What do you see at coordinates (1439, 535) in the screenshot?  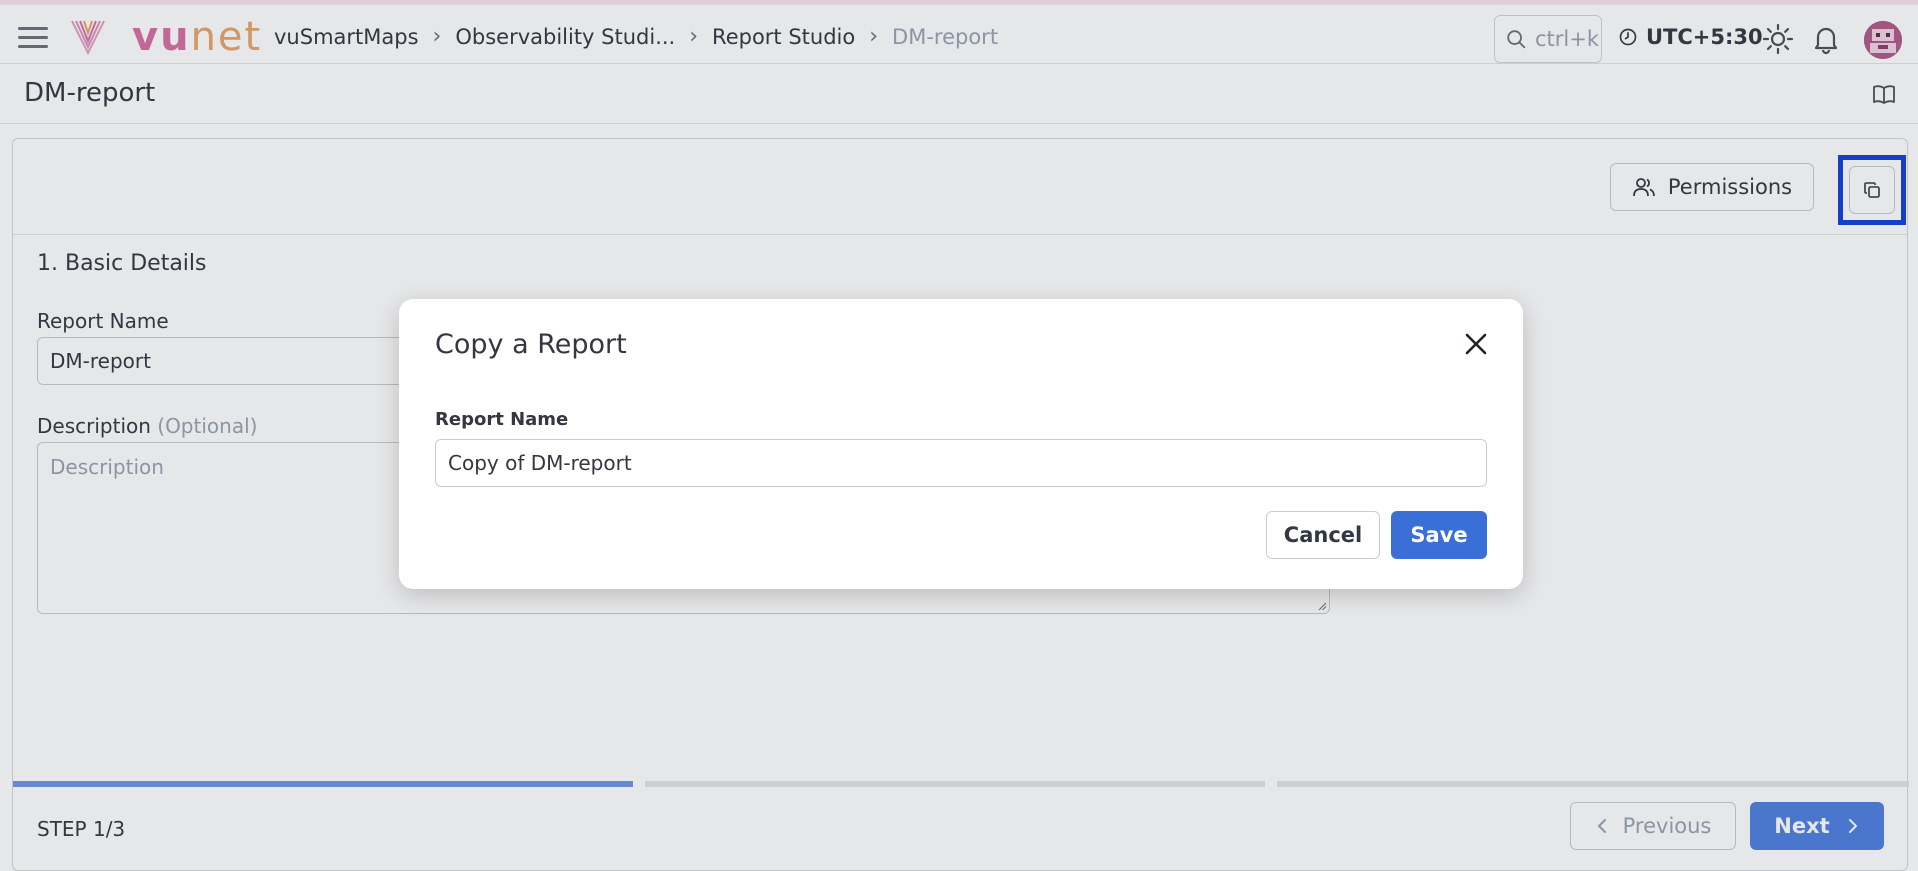 I see `save-button: Save` at bounding box center [1439, 535].